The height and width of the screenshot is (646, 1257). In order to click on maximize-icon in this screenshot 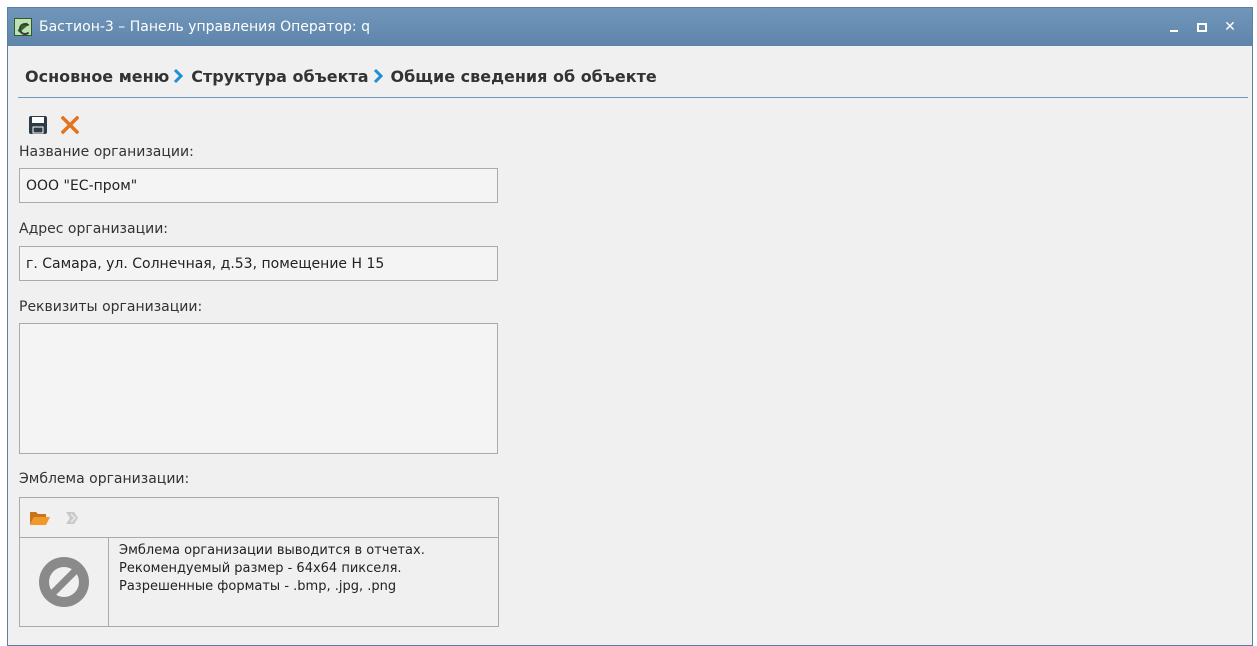, I will do `click(1202, 27)`.